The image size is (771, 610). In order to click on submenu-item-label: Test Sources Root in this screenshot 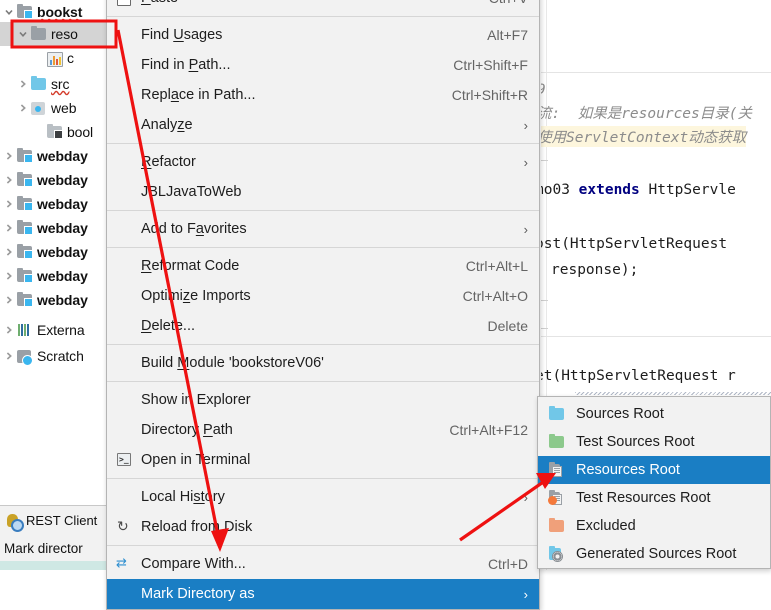, I will do `click(635, 442)`.